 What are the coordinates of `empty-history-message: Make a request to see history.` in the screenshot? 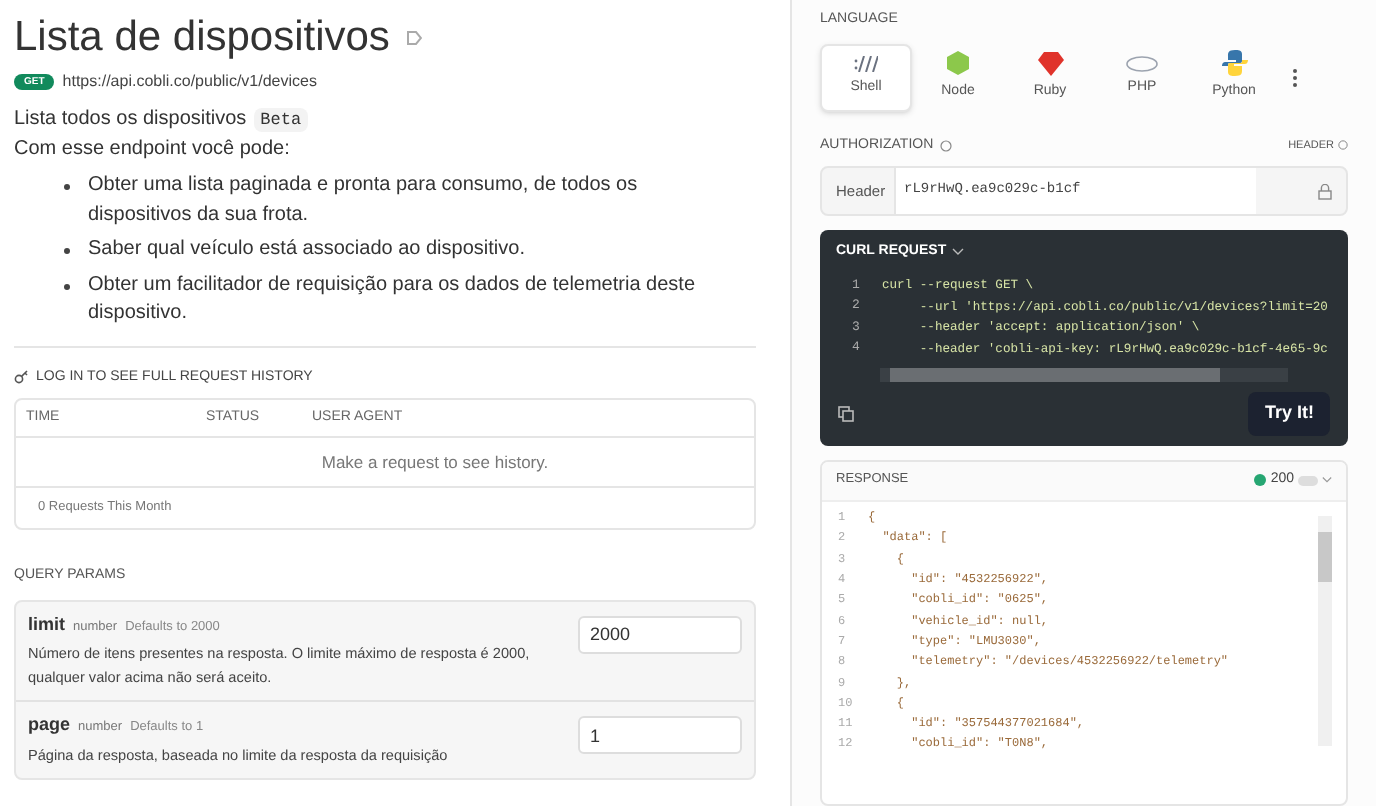 It's located at (434, 462).